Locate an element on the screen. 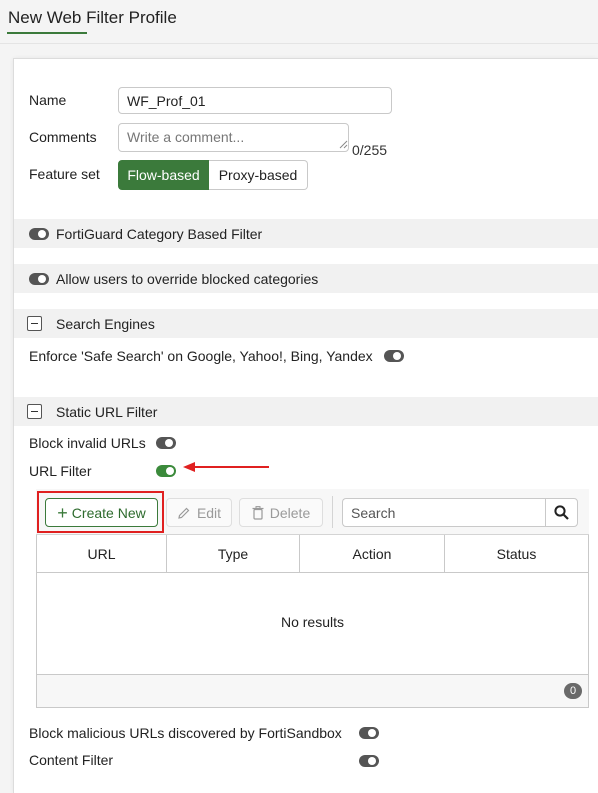  row-count-badge: 0 is located at coordinates (573, 691).